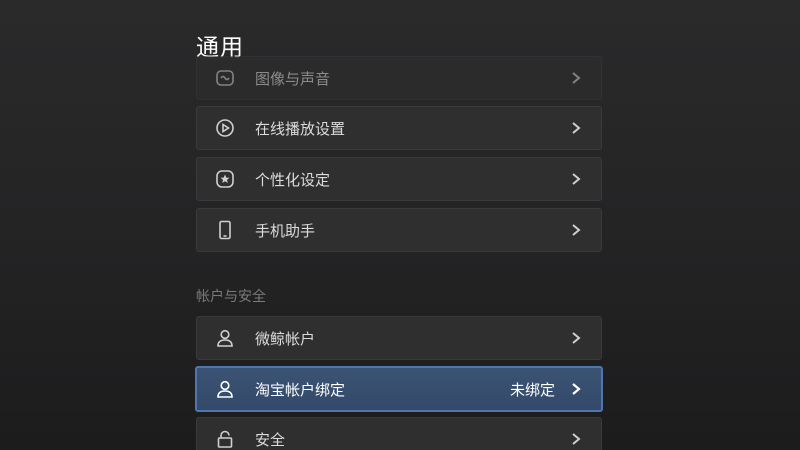  I want to click on settings-item-label: 在线播放设置, so click(300, 128).